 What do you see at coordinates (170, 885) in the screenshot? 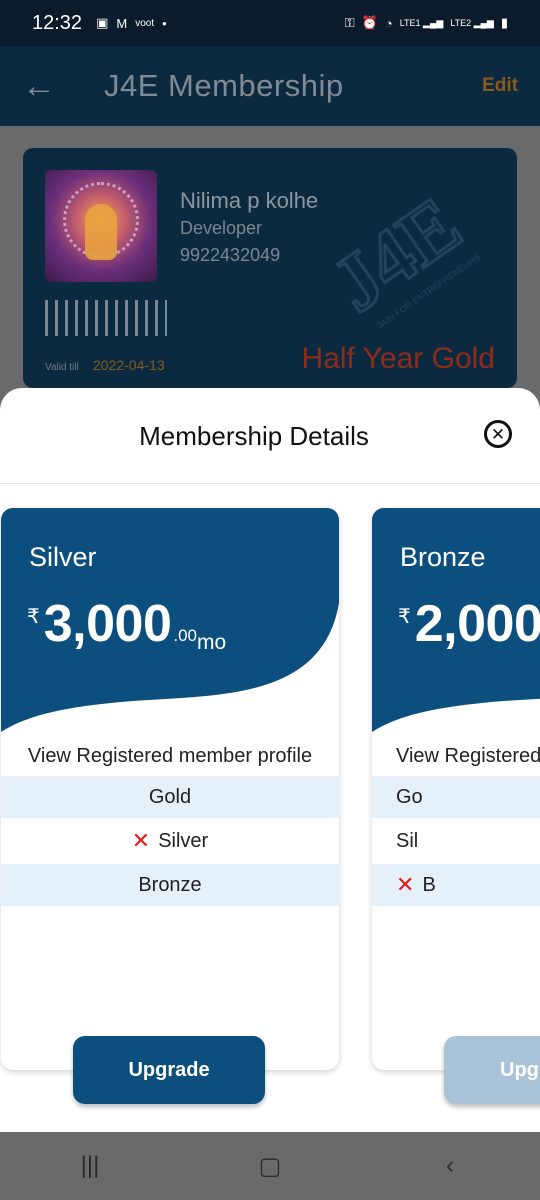
I see `list-item: Bronze` at bounding box center [170, 885].